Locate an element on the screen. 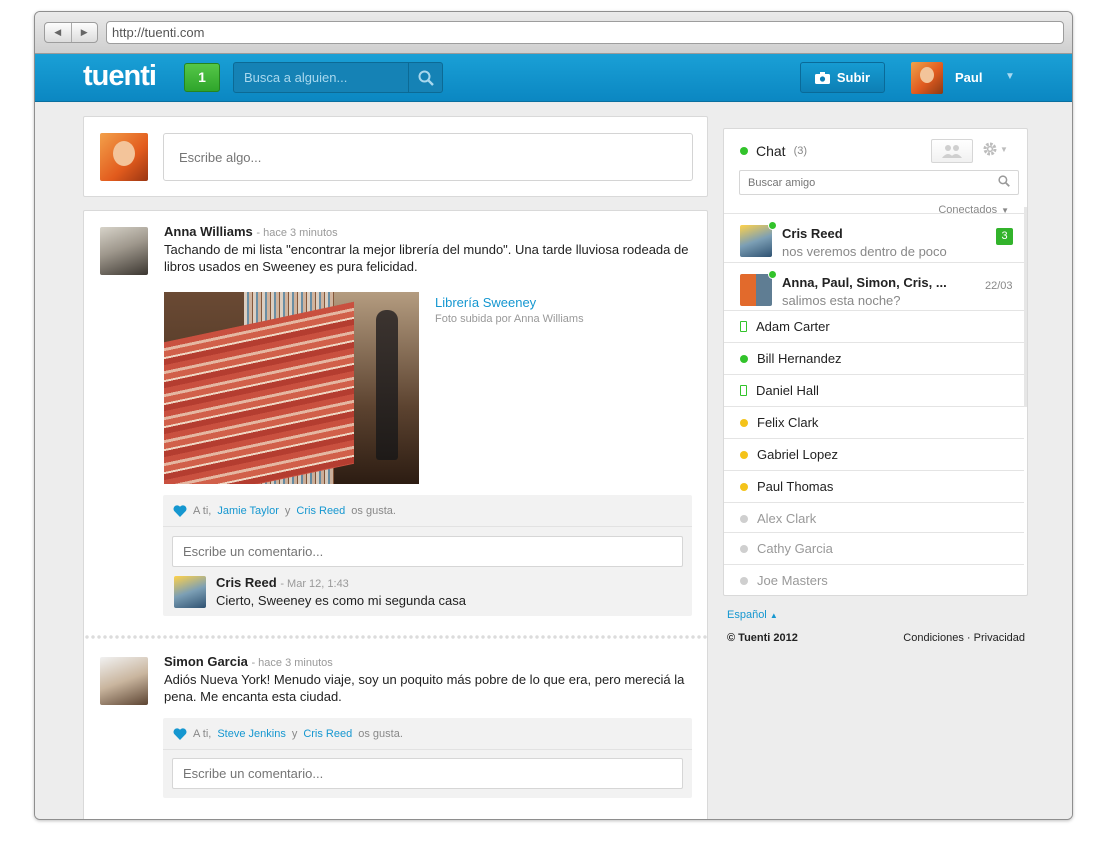 The image size is (1095, 843). chat-count: (3) is located at coordinates (800, 151).